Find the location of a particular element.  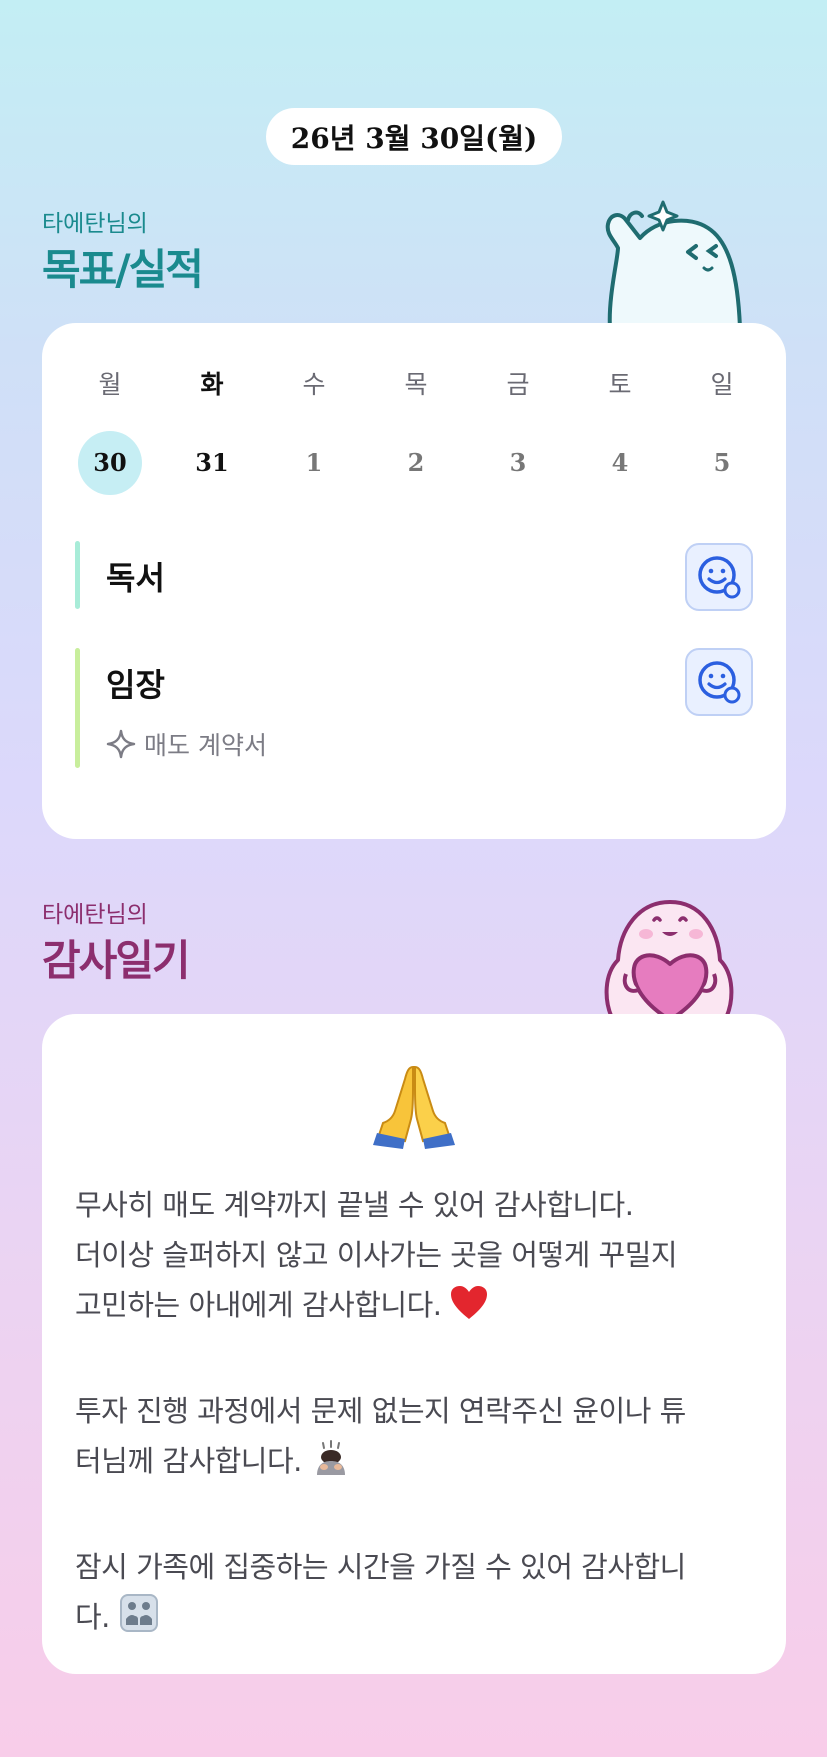

diary-line: 다. is located at coordinates (92, 1617).